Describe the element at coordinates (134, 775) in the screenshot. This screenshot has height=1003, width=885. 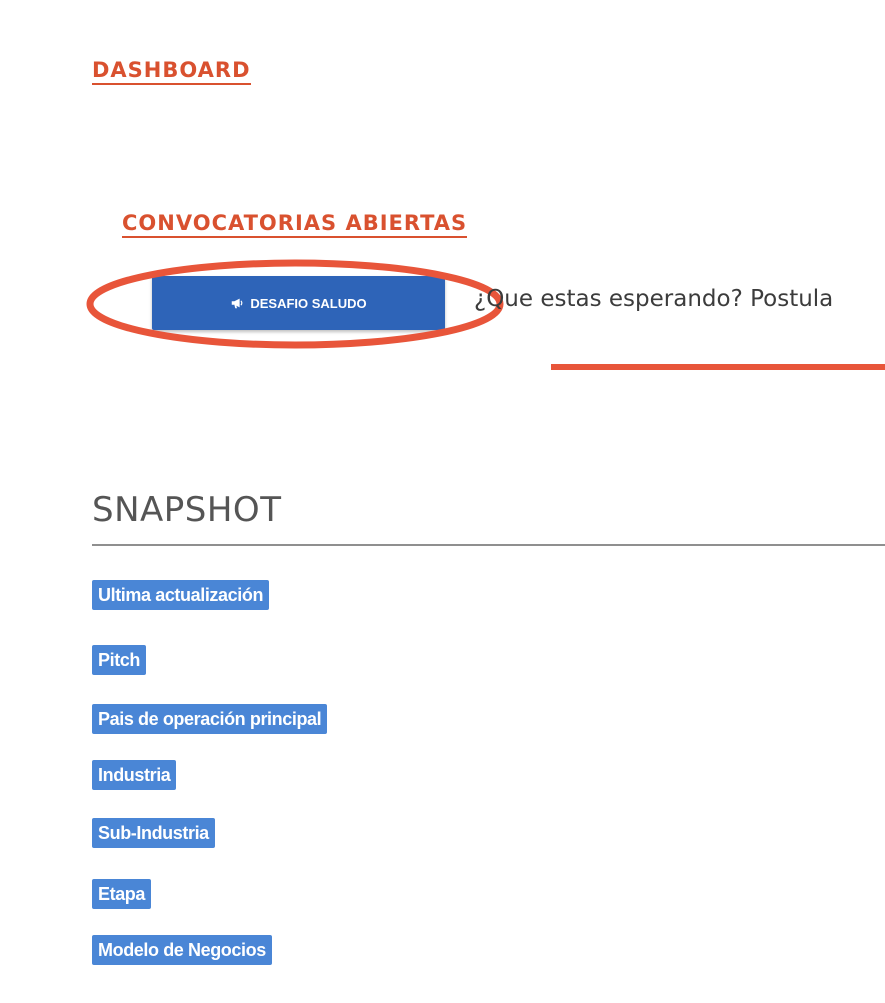
I see `snapshot-label-industria: Industria` at that location.